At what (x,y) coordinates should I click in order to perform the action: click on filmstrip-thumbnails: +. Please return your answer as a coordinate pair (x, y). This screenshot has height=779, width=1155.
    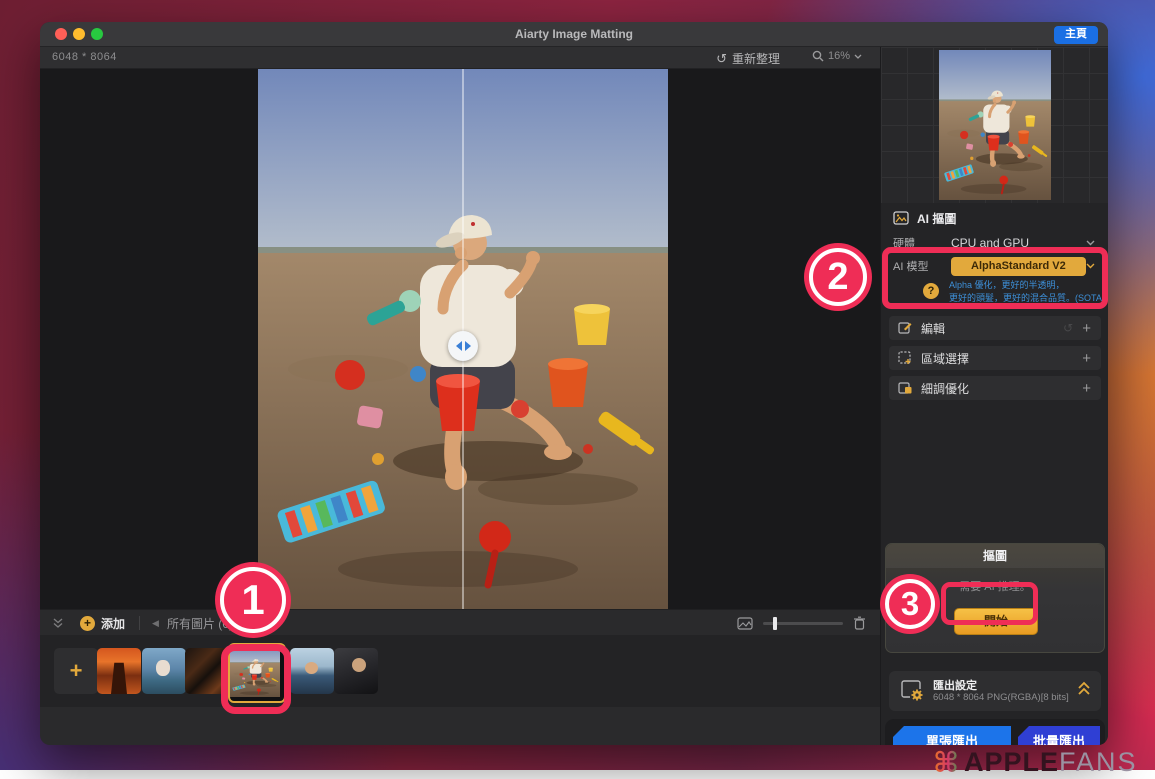
    Looking at the image, I should click on (460, 671).